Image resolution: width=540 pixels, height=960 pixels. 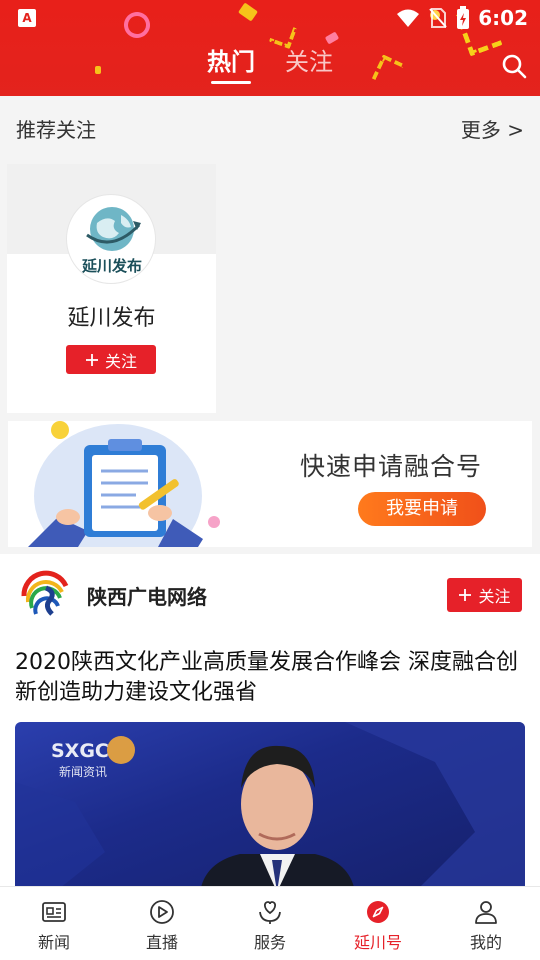 What do you see at coordinates (80, 751) in the screenshot?
I see `channel-logo: SXGC` at bounding box center [80, 751].